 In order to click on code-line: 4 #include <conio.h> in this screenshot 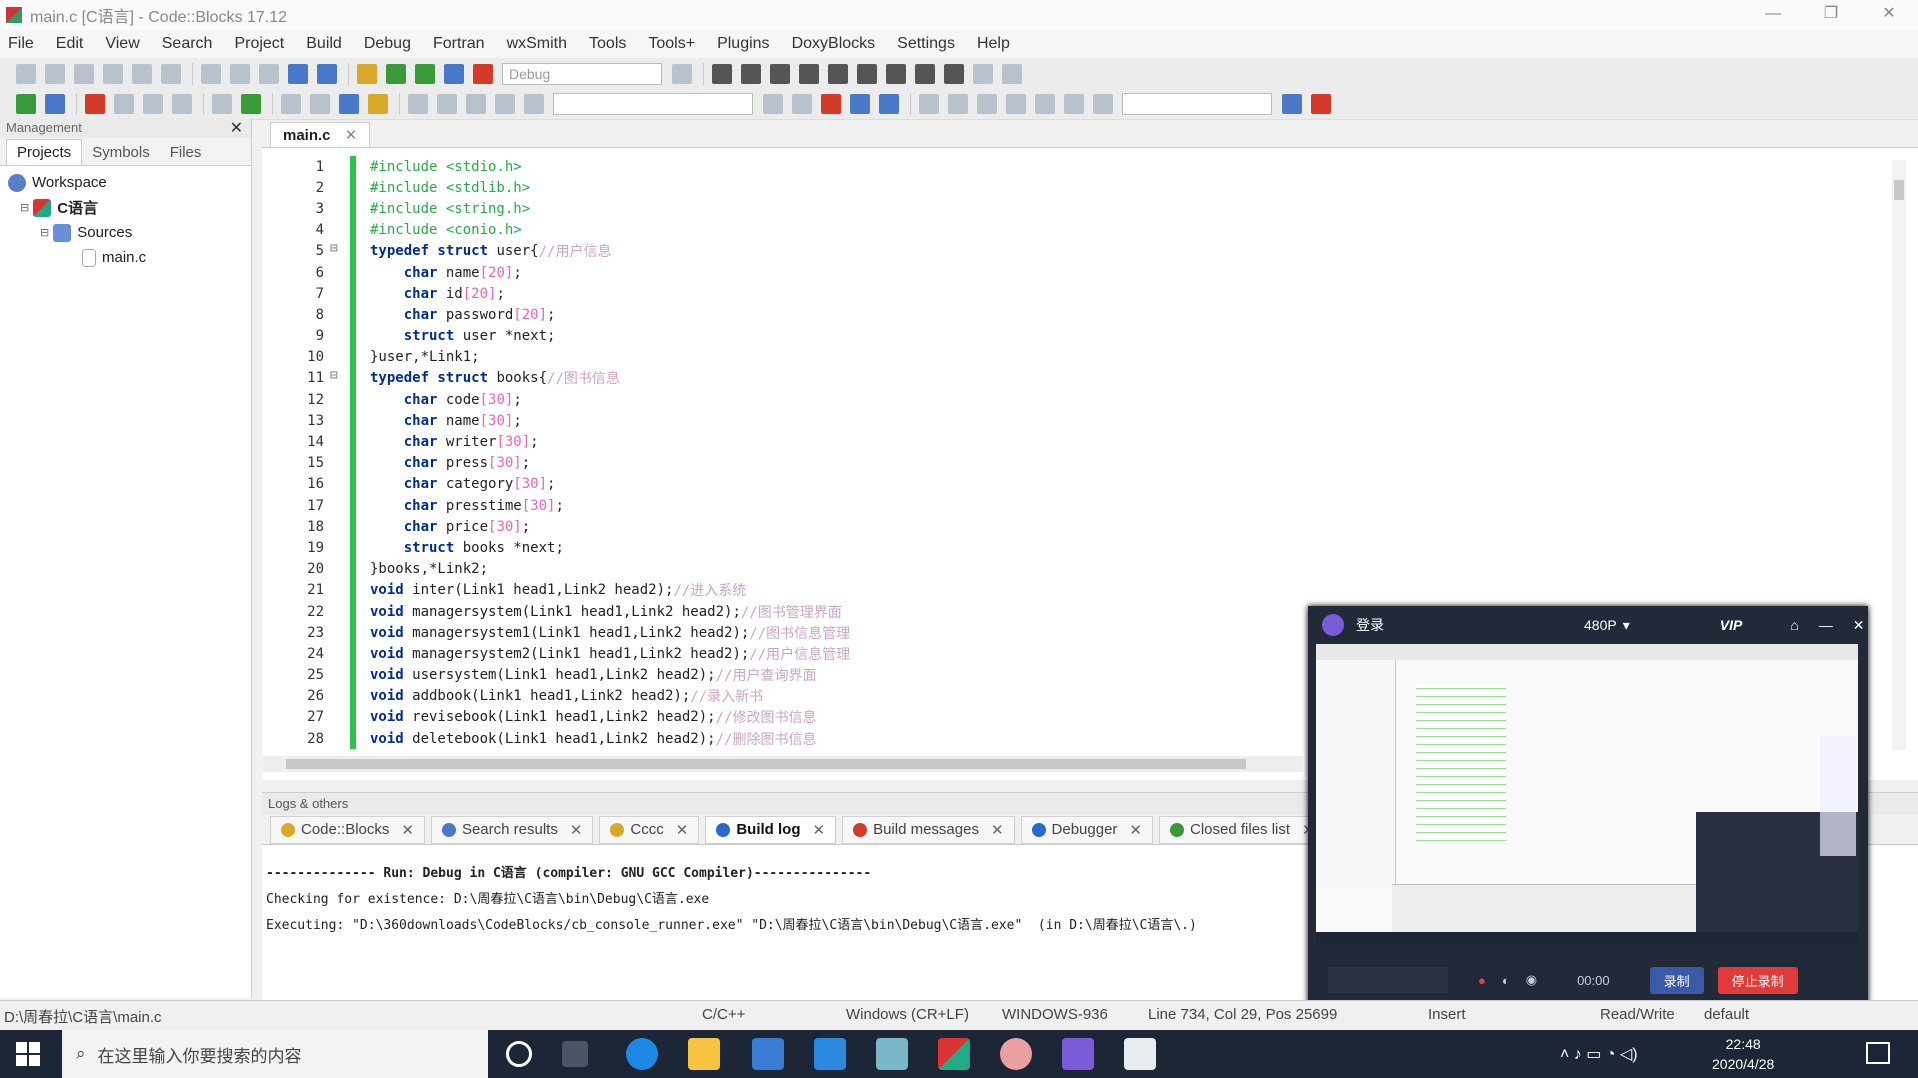, I will do `click(1072, 230)`.